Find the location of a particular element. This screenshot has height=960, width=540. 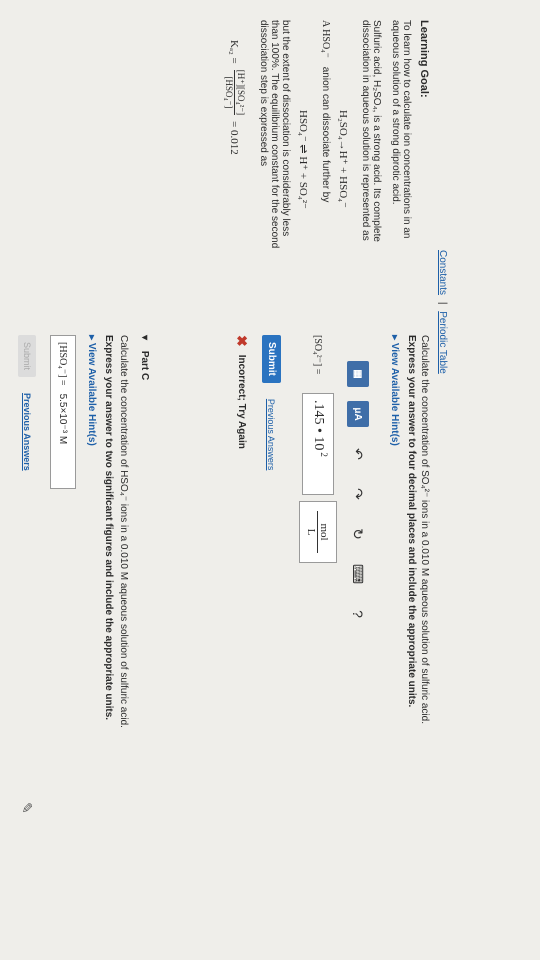

ka-denominator: [HSO₄⁻] is located at coordinates (229, 92).